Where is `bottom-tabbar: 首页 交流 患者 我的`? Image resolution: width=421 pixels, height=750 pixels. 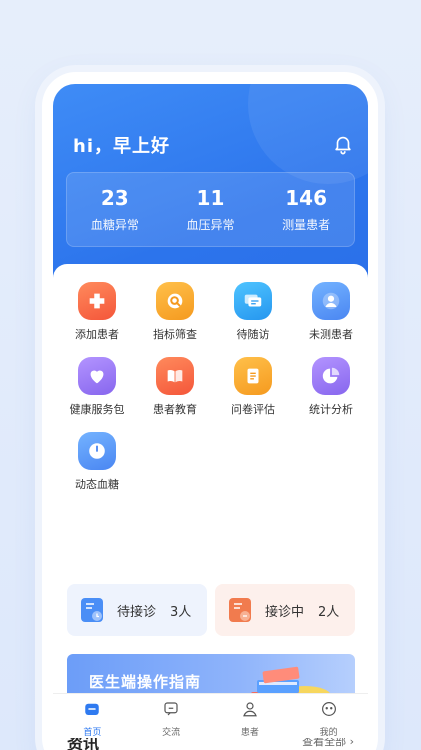 bottom-tabbar: 首页 交流 患者 我的 is located at coordinates (210, 715).